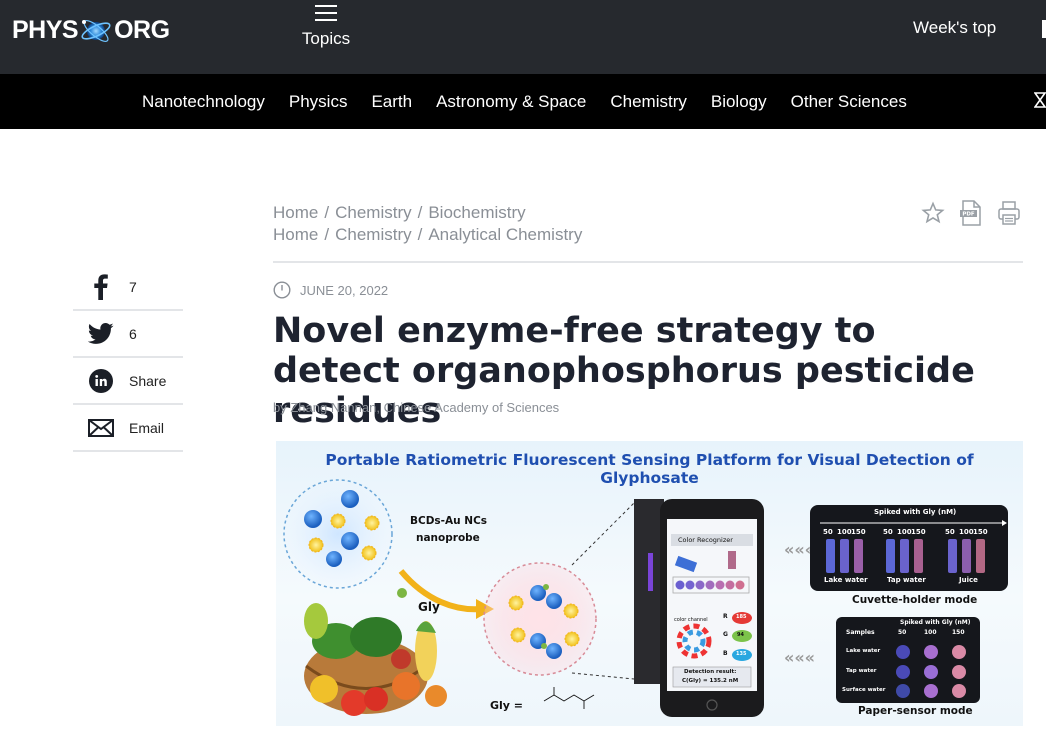 The image size is (1046, 741). What do you see at coordinates (740, 635) in the screenshot?
I see `phone-g-value: 94` at bounding box center [740, 635].